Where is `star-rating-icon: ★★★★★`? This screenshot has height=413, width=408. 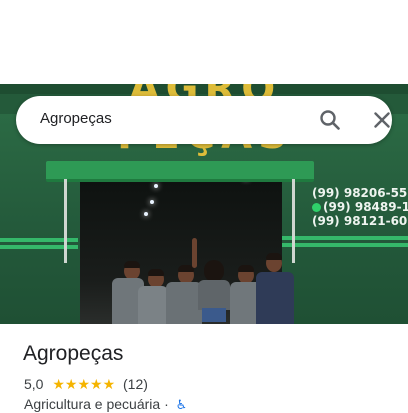
star-rating-icon: ★★★★★ is located at coordinates (84, 384).